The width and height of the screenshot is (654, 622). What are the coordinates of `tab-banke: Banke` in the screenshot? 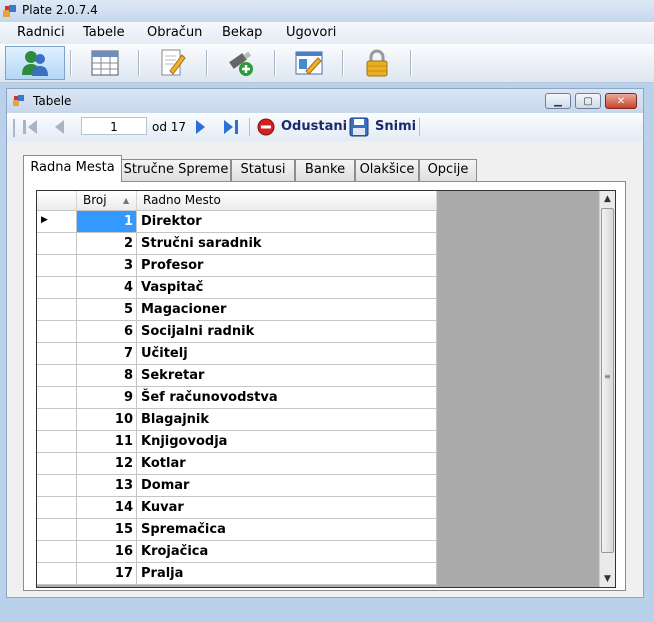 It's located at (325, 170).